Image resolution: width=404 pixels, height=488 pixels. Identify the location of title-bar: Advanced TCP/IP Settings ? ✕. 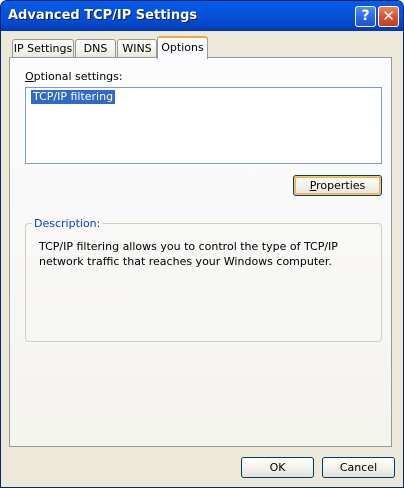
(202, 16).